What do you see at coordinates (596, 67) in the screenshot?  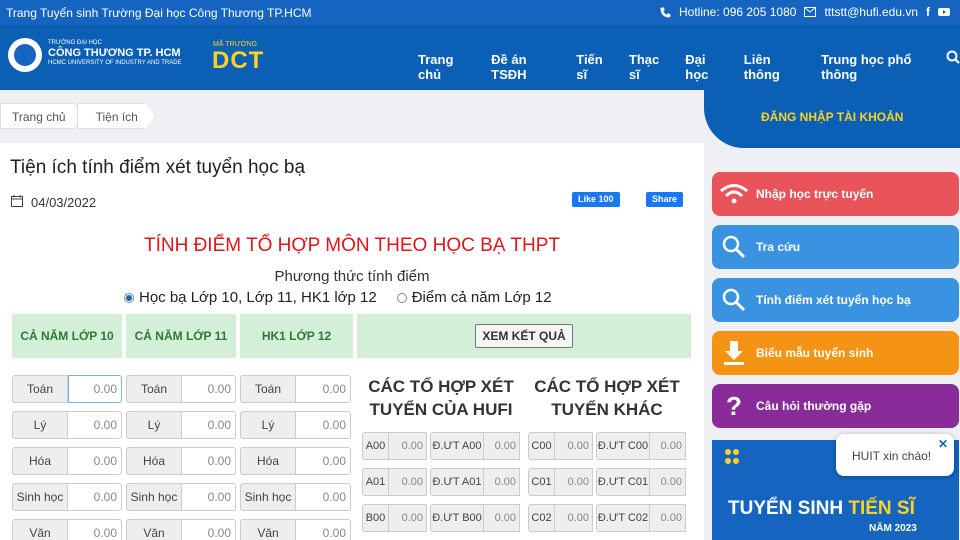 I see `nav-tien-si: Tiến sĩ` at bounding box center [596, 67].